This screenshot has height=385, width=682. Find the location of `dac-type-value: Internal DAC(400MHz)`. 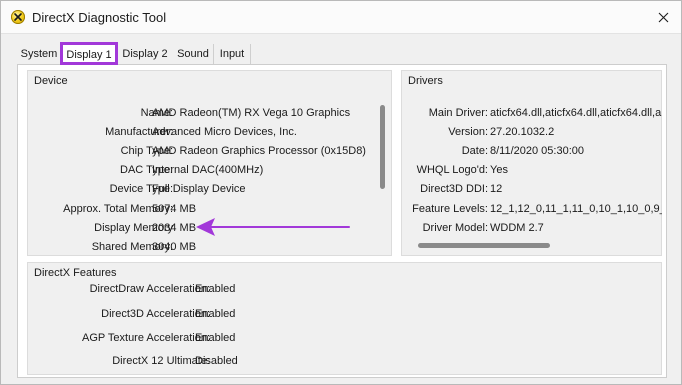

dac-type-value: Internal DAC(400MHz) is located at coordinates (208, 170).